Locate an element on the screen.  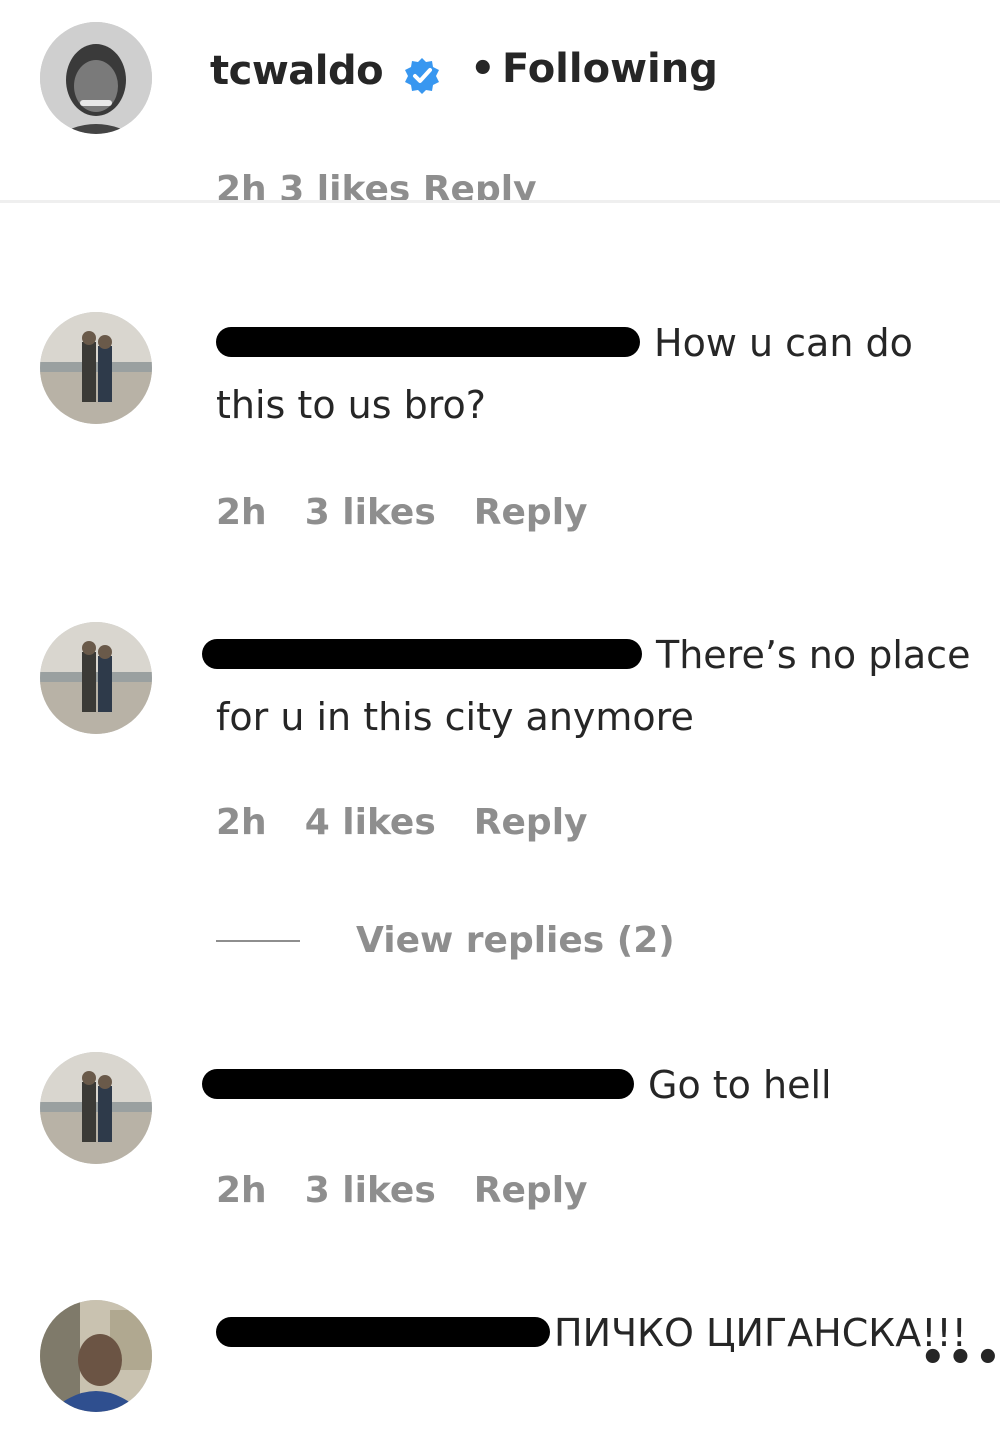
comment-meta: 2h 4 likes Reply is located at coordinates (421, 822).